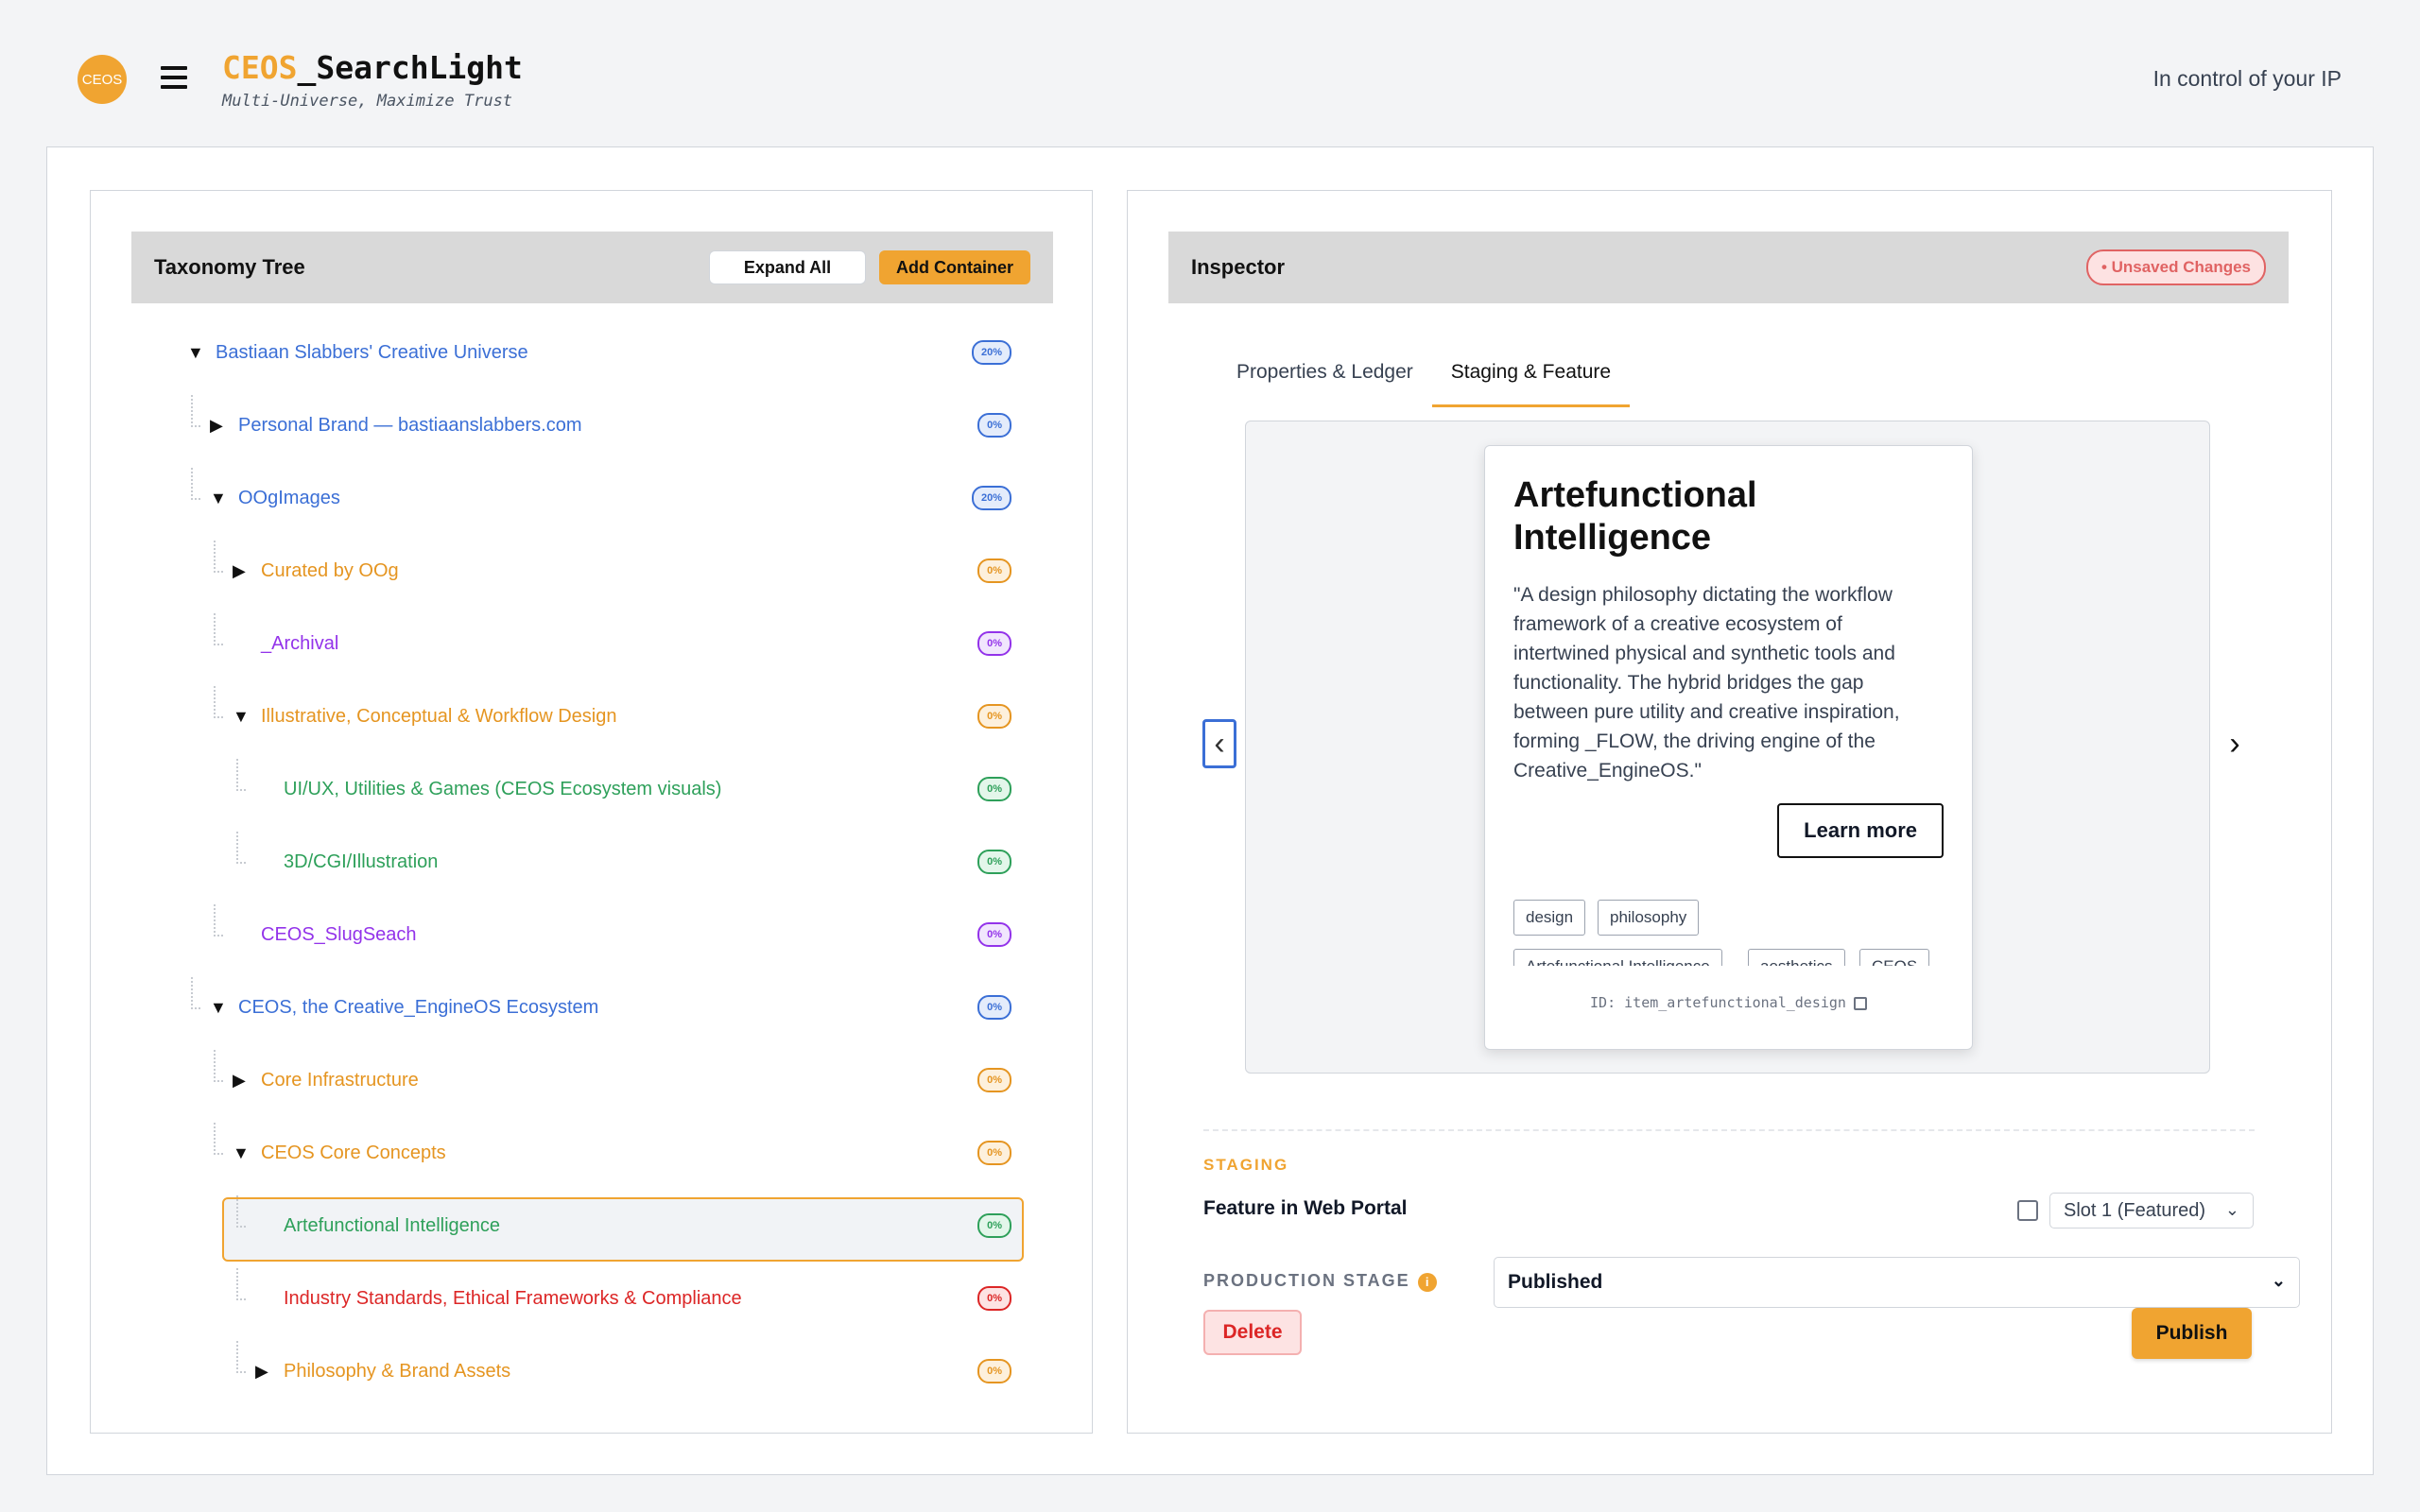 The width and height of the screenshot is (2420, 1512). I want to click on tree-node: ▶ Core Infrastructure 0%, so click(592, 1080).